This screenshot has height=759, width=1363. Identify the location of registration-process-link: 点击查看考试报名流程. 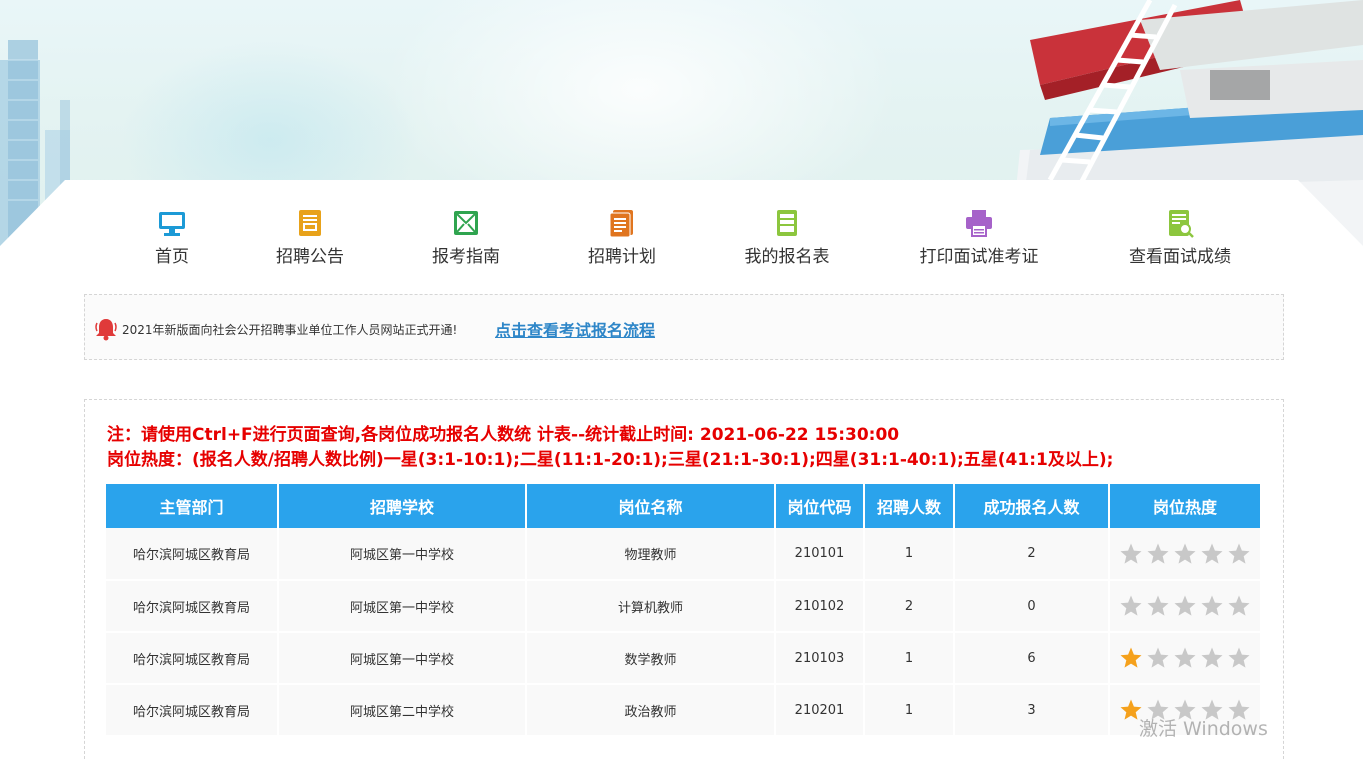
(575, 329).